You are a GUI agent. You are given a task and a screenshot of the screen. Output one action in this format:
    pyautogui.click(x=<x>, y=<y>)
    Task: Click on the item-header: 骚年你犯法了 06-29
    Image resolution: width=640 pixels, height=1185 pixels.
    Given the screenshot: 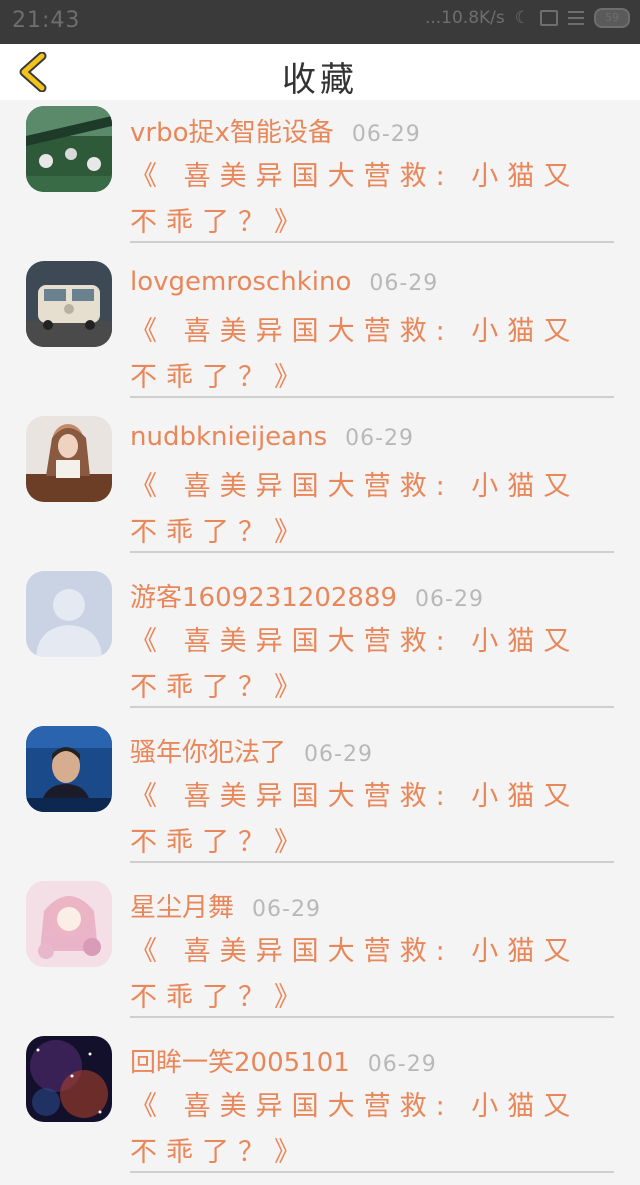 What is the action you would take?
    pyautogui.click(x=251, y=750)
    